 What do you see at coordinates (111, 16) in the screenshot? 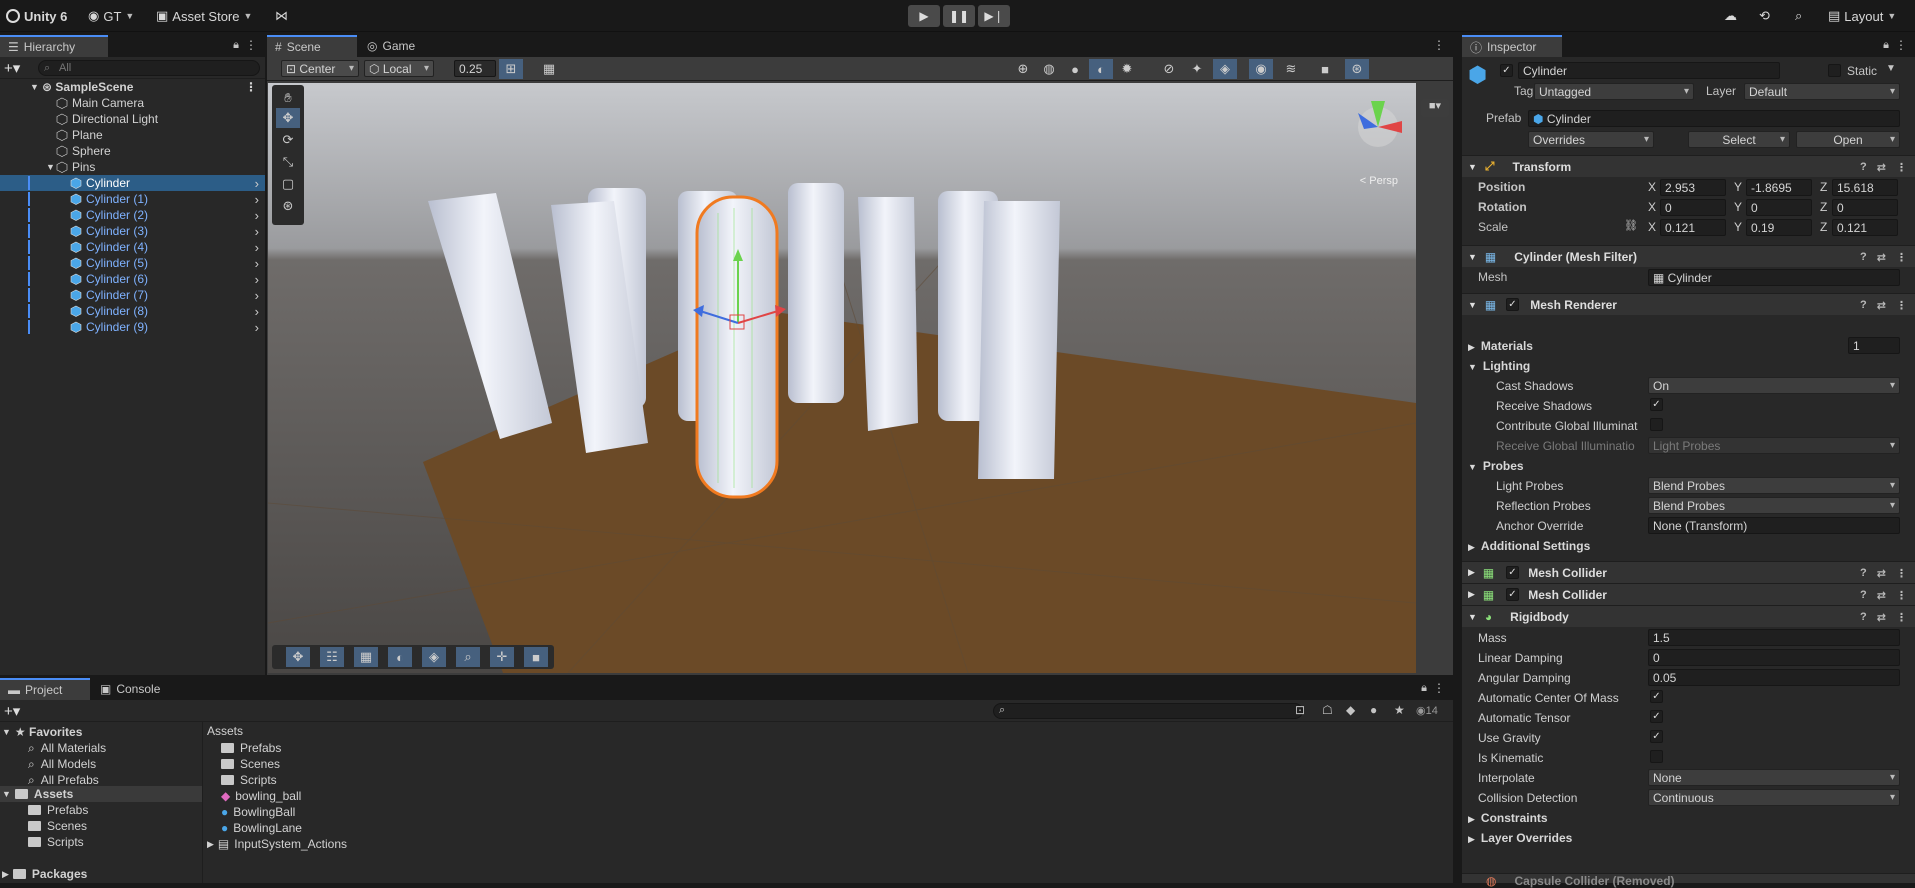
I see `account-dropdown: ◉ GT ▼` at bounding box center [111, 16].